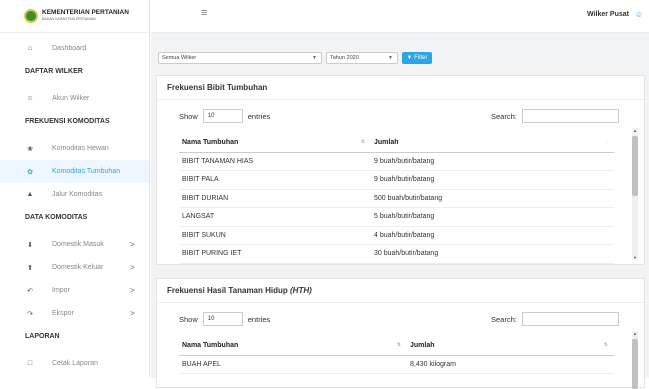 The width and height of the screenshot is (649, 389). Describe the element at coordinates (30, 48) in the screenshot. I see `home-icon: ⌂` at that location.